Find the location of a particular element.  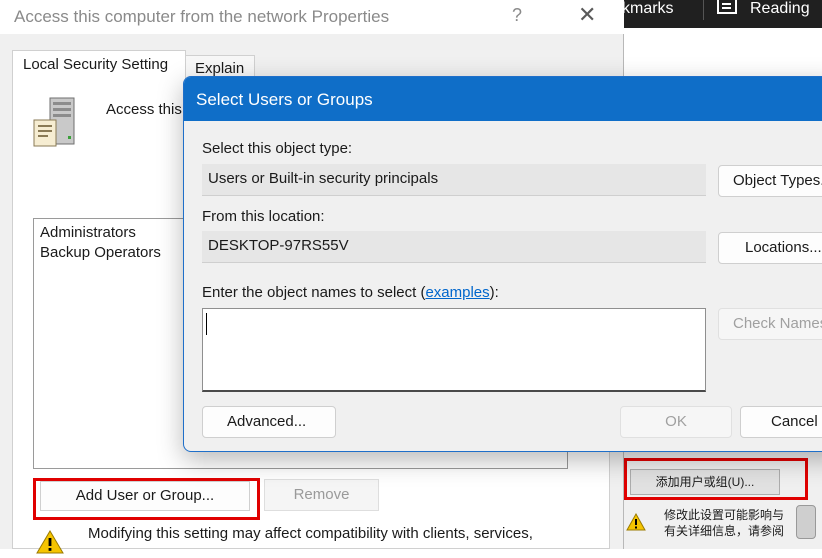

text-caret is located at coordinates (206, 324).